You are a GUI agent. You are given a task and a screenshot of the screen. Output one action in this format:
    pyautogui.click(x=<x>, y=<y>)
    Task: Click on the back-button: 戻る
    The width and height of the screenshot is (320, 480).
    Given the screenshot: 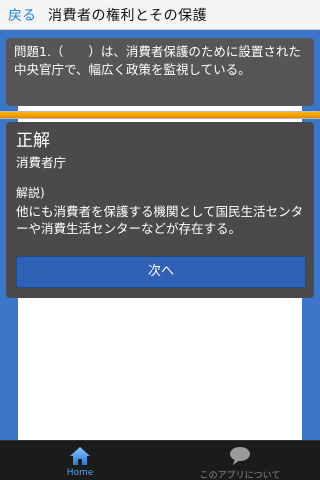 What is the action you would take?
    pyautogui.click(x=22, y=15)
    